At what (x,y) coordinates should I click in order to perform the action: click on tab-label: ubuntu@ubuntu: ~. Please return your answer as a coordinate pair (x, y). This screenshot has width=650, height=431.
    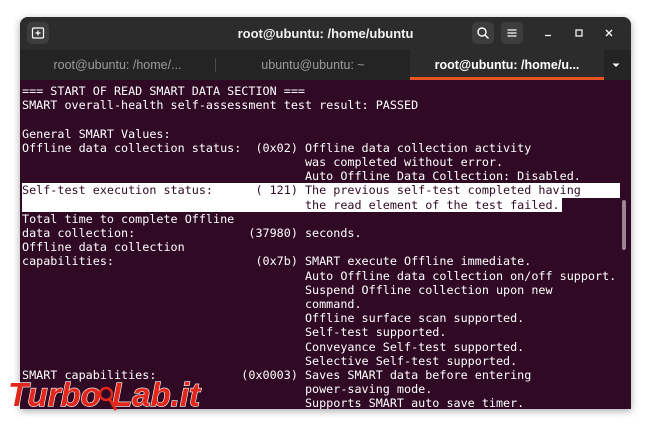
    Looking at the image, I should click on (313, 65).